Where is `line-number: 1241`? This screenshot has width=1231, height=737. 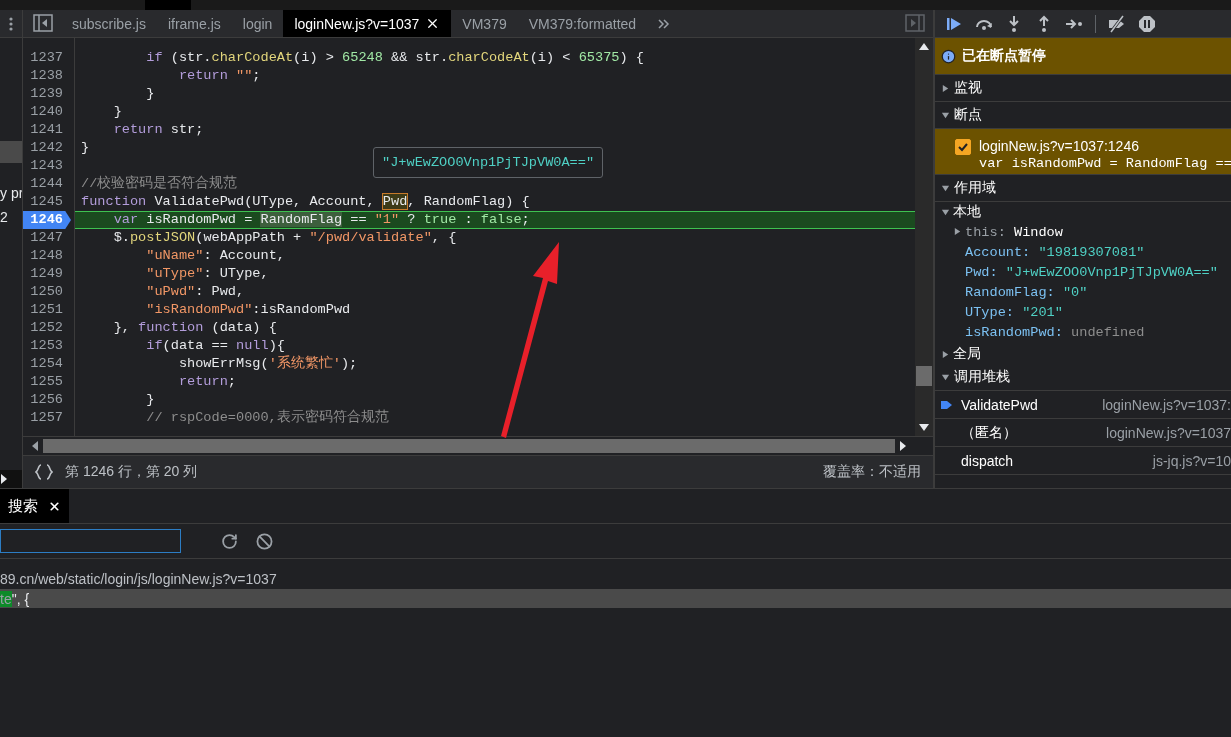
line-number: 1241 is located at coordinates (45, 130).